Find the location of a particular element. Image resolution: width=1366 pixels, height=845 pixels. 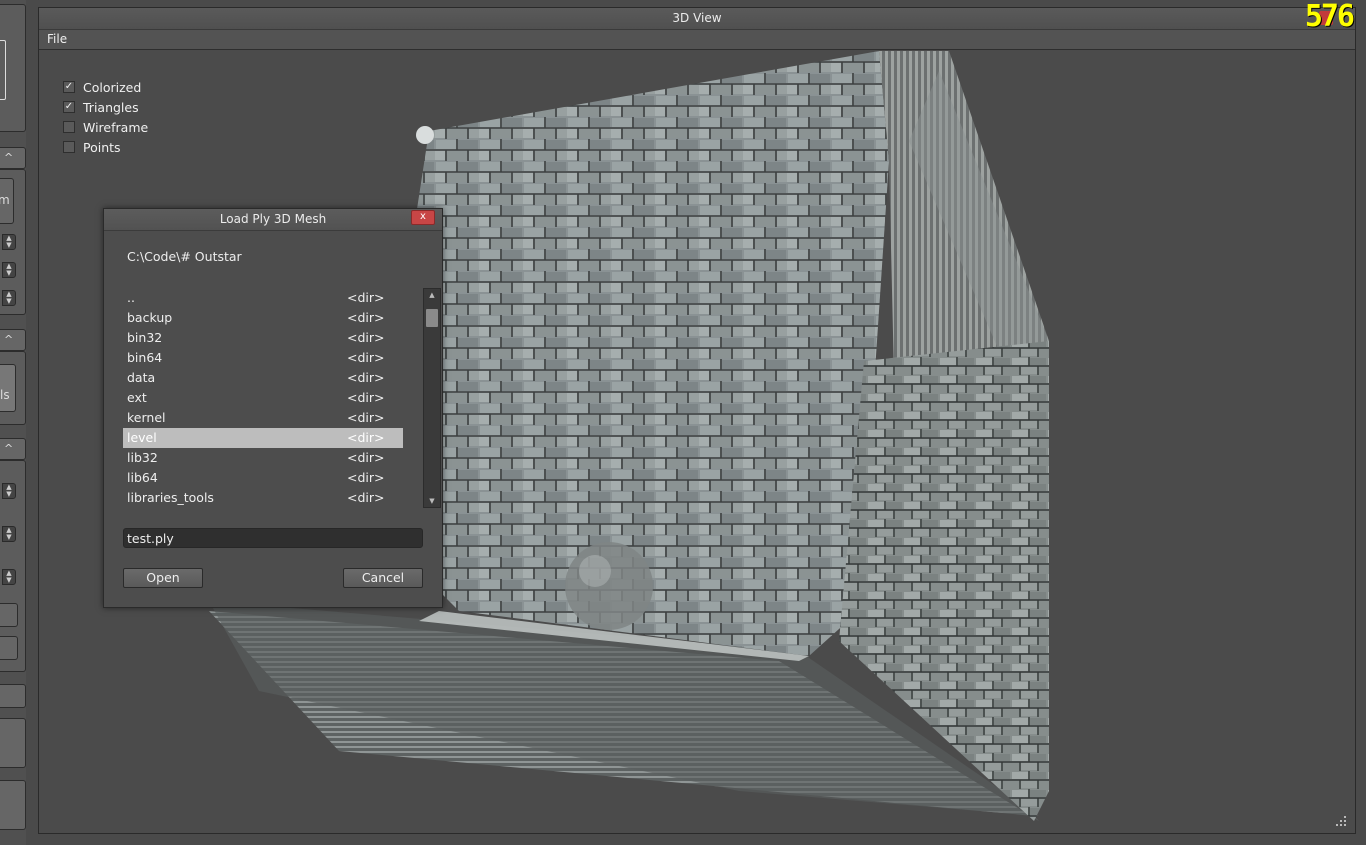

file-name: level is located at coordinates (142, 437).